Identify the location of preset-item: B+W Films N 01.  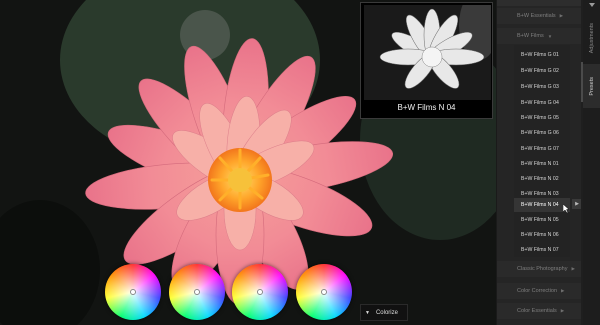
(542, 164).